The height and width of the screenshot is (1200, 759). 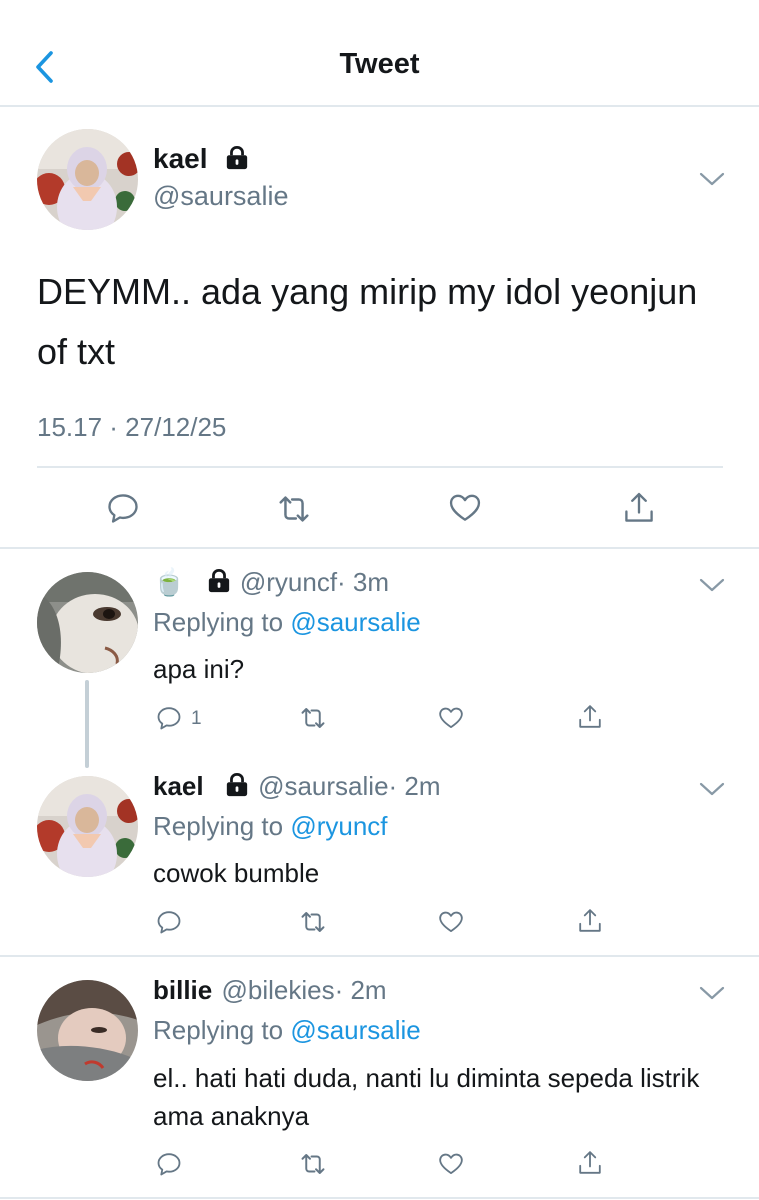 What do you see at coordinates (288, 582) in the screenshot?
I see `reply-handle: @ryuncf` at bounding box center [288, 582].